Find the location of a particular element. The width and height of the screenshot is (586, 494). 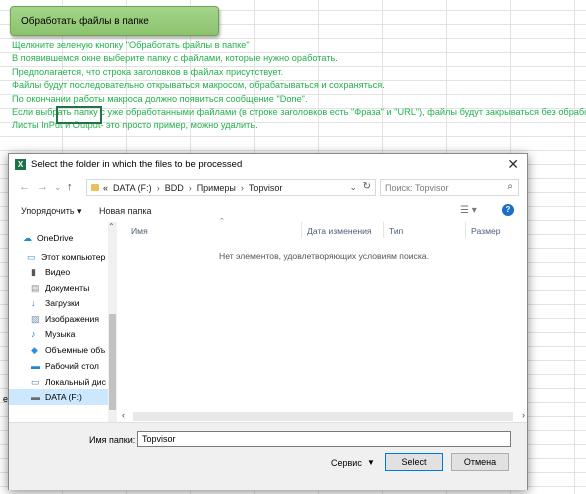

horizontal-scroll-track is located at coordinates (323, 416).